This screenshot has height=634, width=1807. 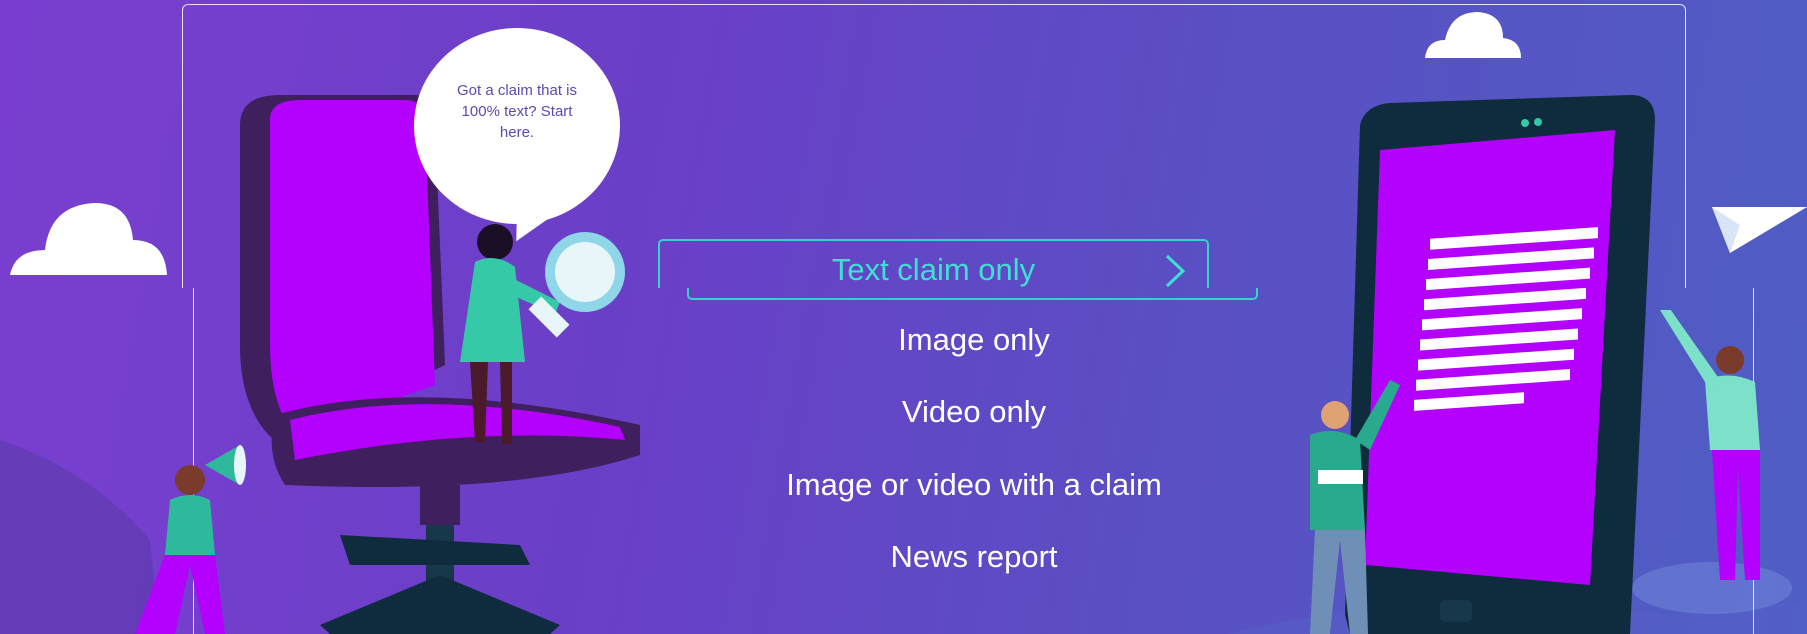 I want to click on text-claim-only-button: Text claim only, so click(x=933, y=263).